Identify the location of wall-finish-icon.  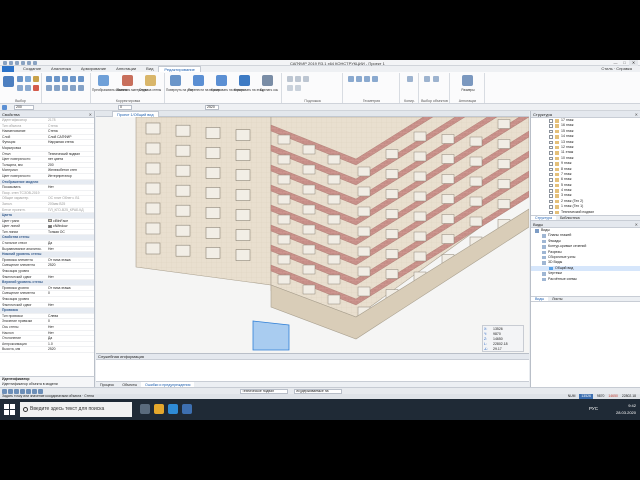
(150, 80).